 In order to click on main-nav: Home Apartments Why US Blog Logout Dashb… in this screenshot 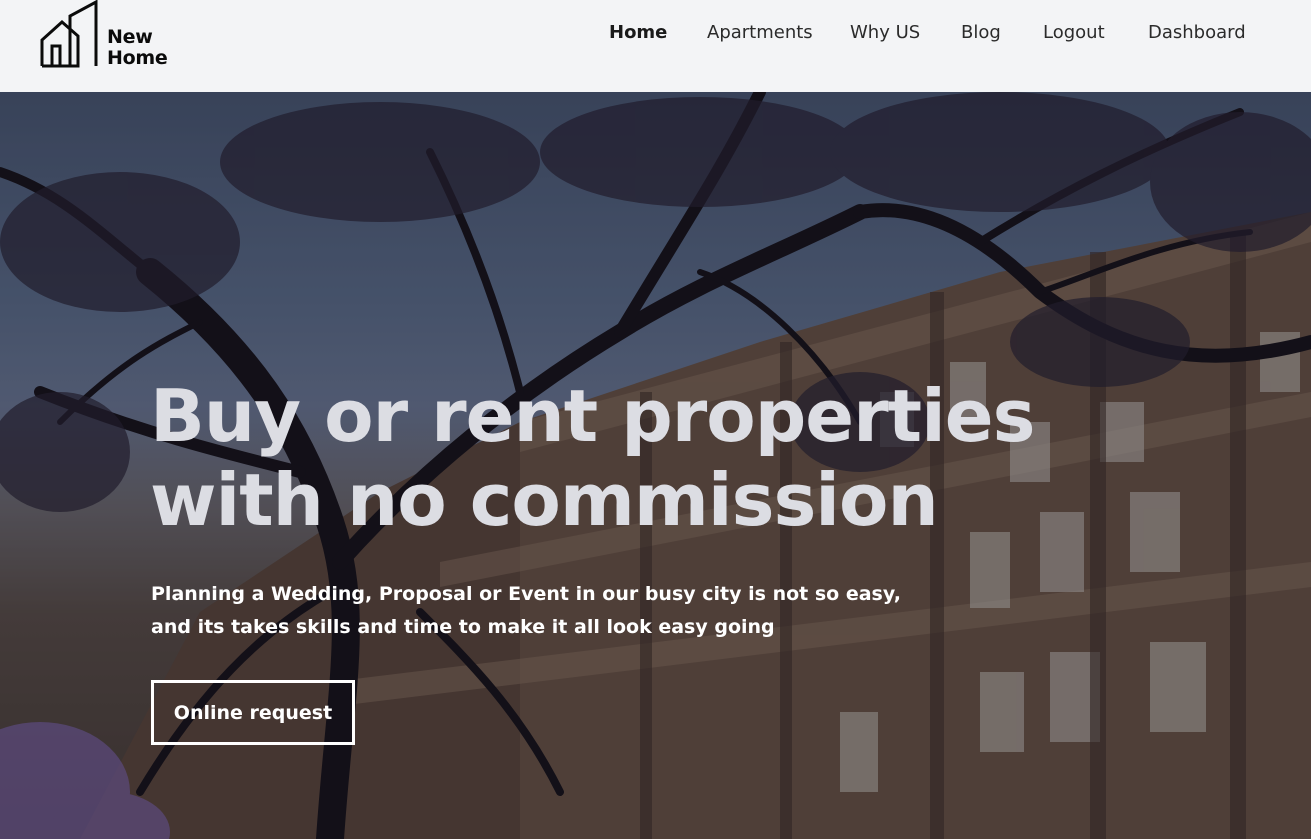, I will do `click(655, 35)`.